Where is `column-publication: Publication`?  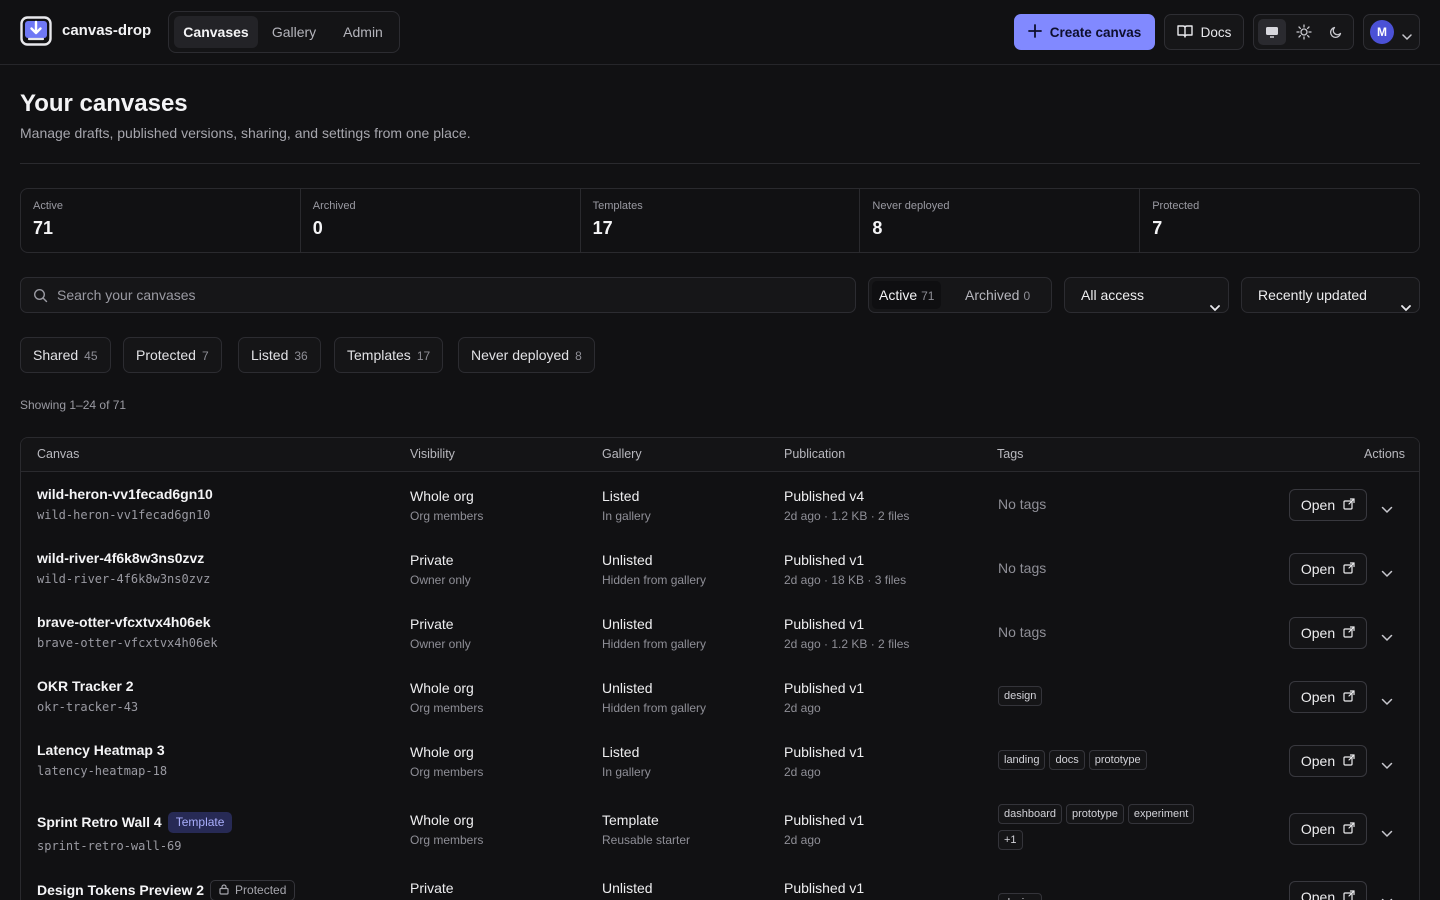 column-publication: Publication is located at coordinates (814, 454).